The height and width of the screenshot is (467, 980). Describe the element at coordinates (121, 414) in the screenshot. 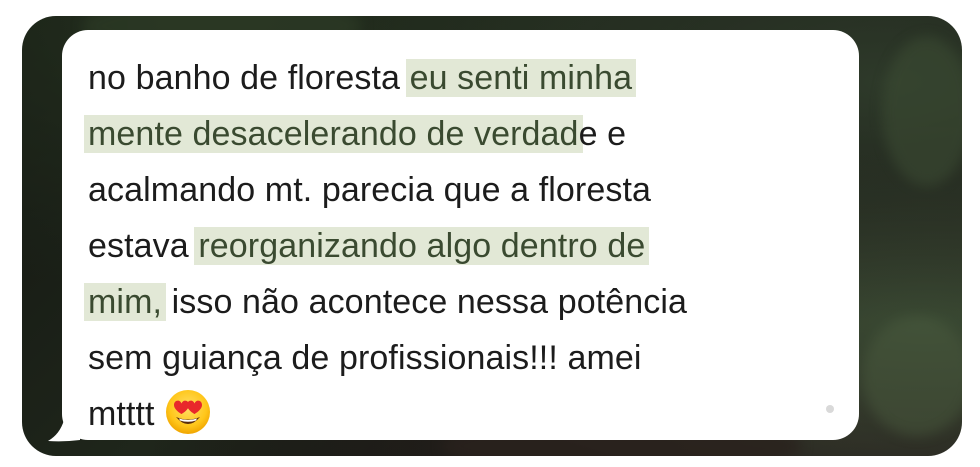

I see `message-text-segment: mtttt` at that location.